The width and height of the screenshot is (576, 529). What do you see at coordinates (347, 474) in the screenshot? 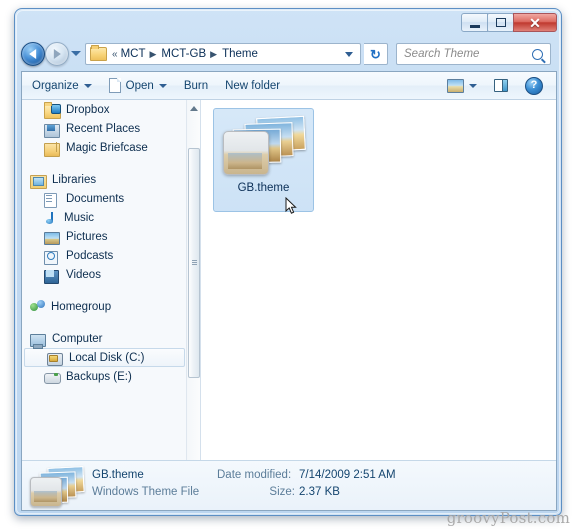
I see `status-date-value: 7/14/2009 2:51 AM` at bounding box center [347, 474].